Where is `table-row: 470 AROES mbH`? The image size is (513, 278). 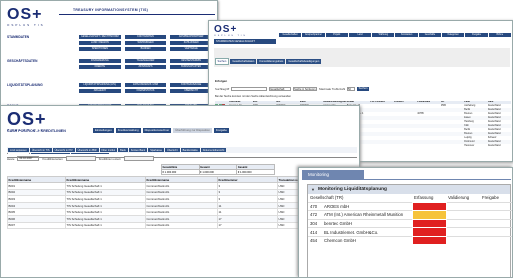 table-row: 470 AROES mbH is located at coordinates (410, 206).